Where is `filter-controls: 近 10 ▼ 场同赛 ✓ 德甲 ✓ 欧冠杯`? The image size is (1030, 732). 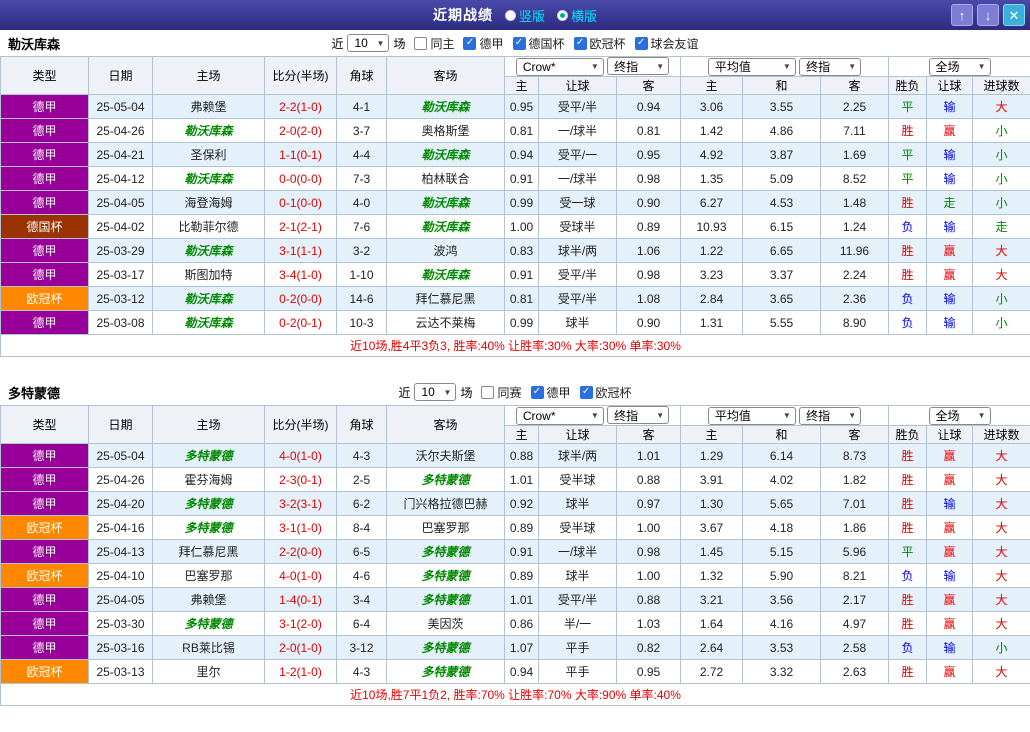
filter-controls: 近 10 ▼ 场同赛 ✓ 德甲 ✓ 欧冠杯 is located at coordinates (515, 392).